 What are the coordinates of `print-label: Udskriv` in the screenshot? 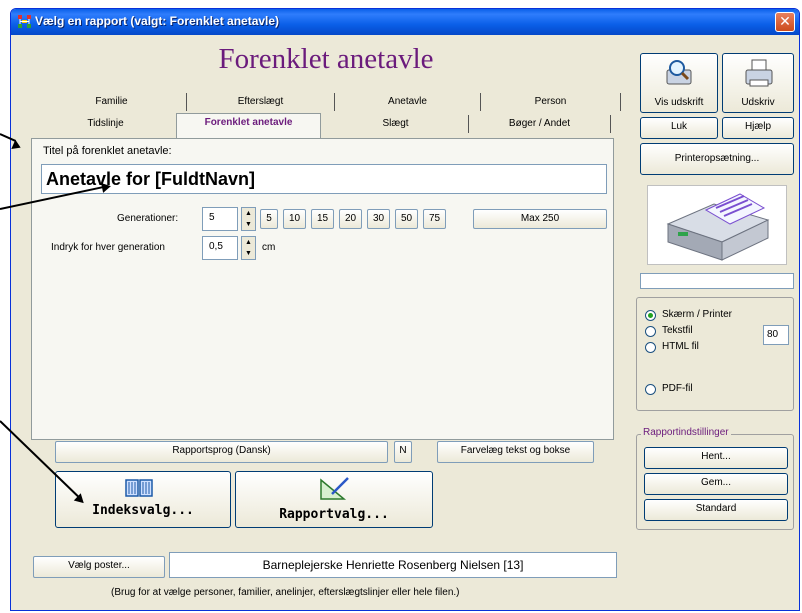 It's located at (758, 102).